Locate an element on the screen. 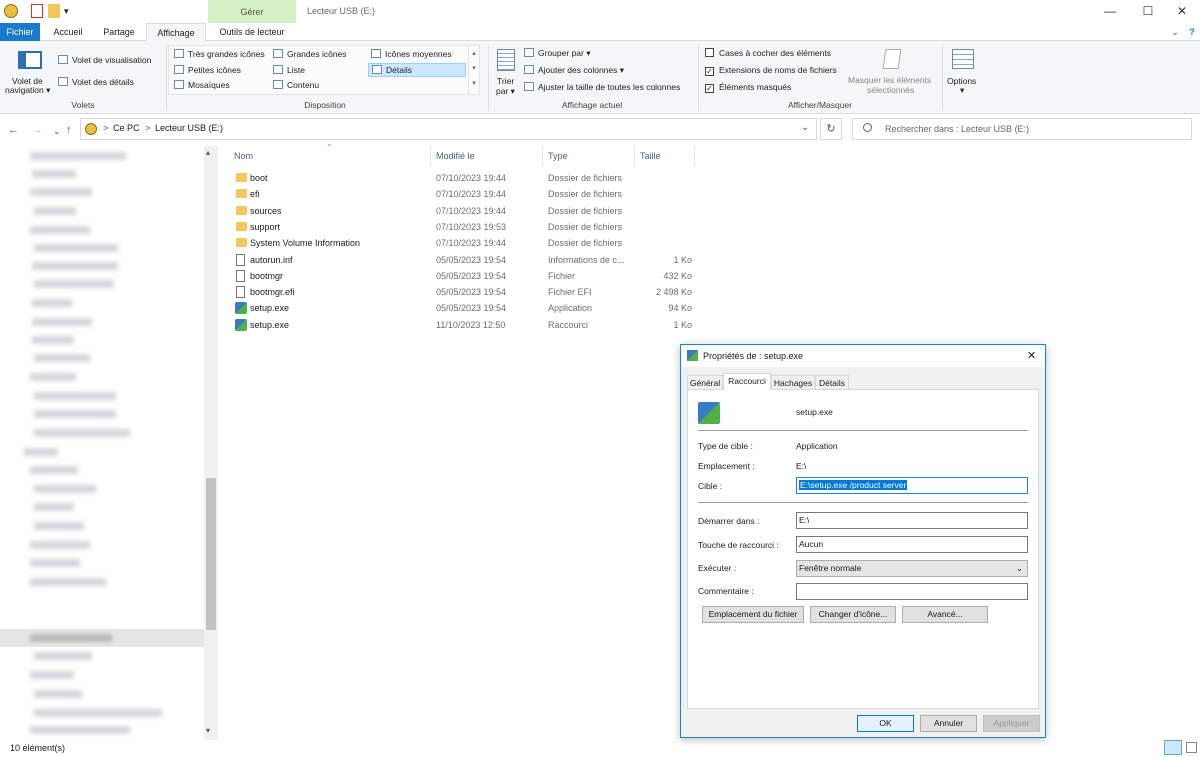 The height and width of the screenshot is (757, 1200). file-row: bootmgr 05/05/2023 19:54 Fichier 432 Ko is located at coordinates (466, 276).